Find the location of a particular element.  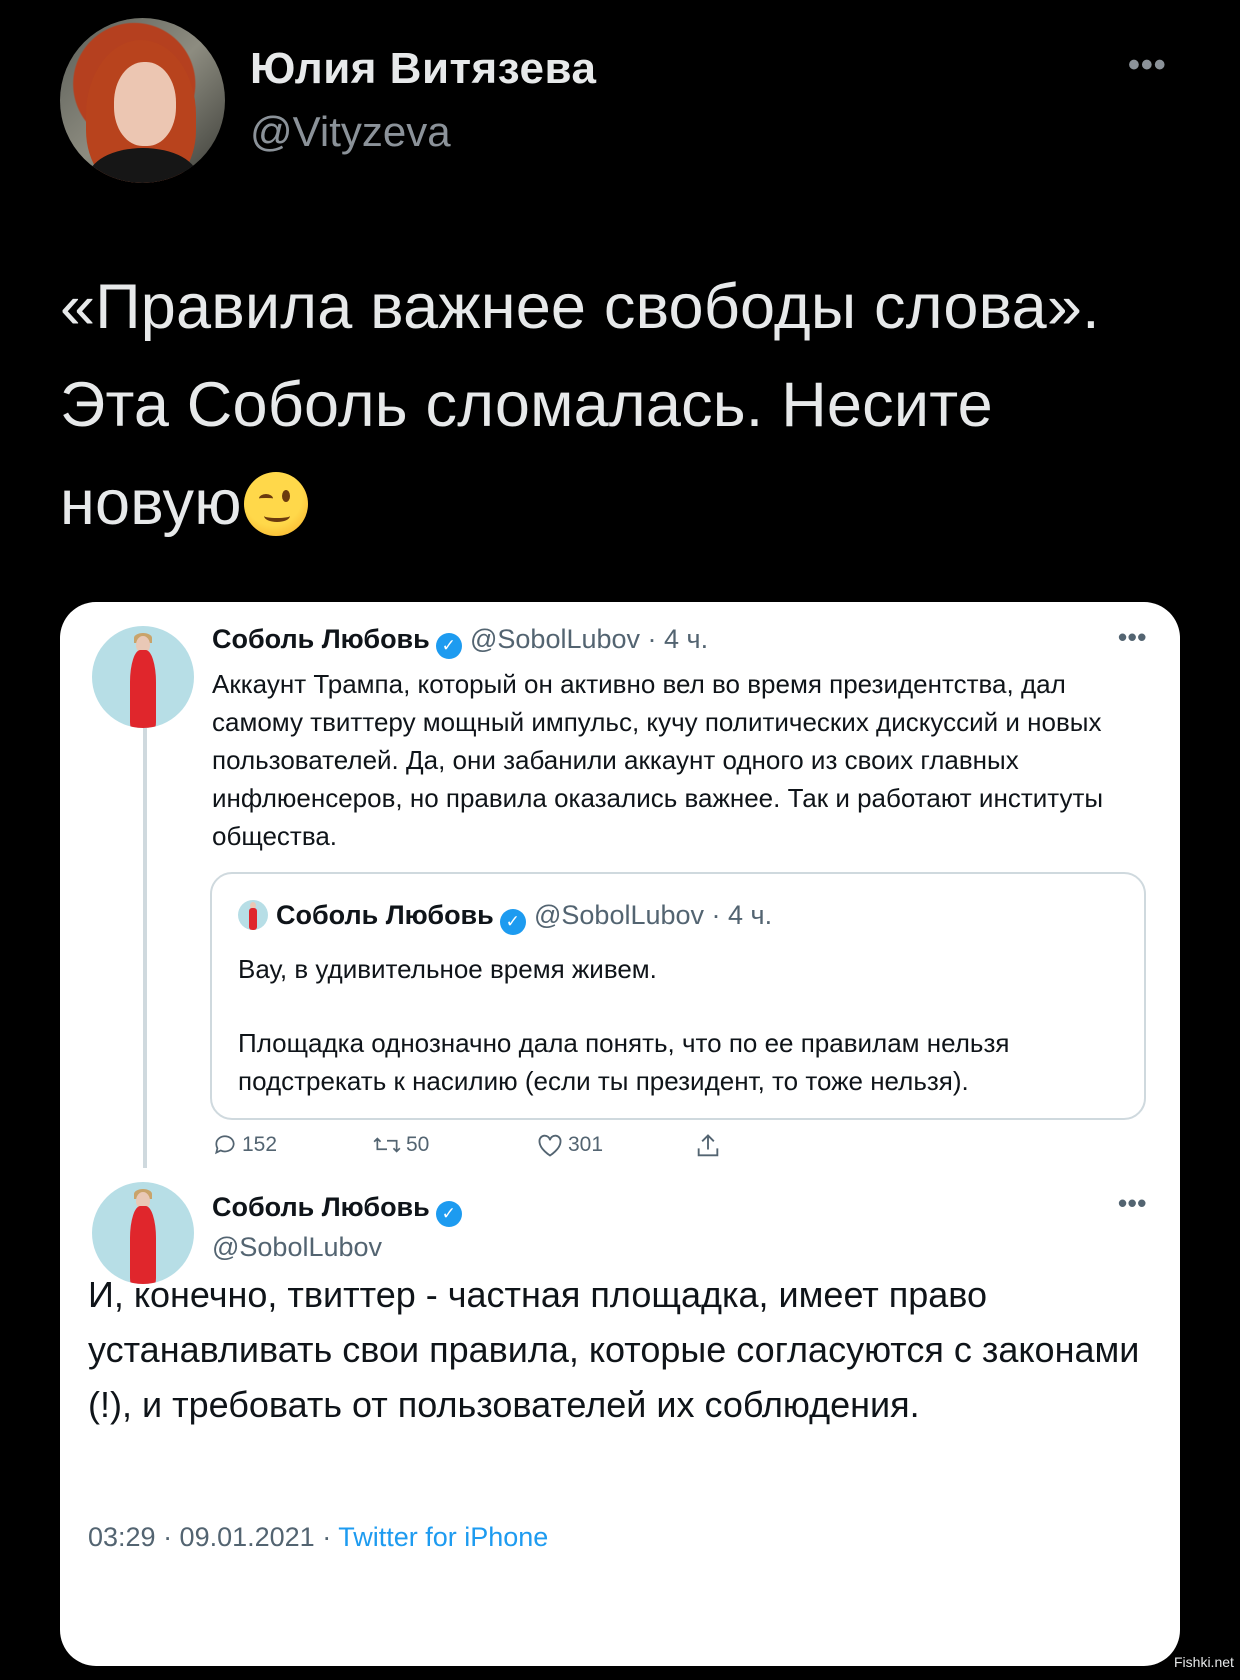

like-button: 301 is located at coordinates (569, 1145).